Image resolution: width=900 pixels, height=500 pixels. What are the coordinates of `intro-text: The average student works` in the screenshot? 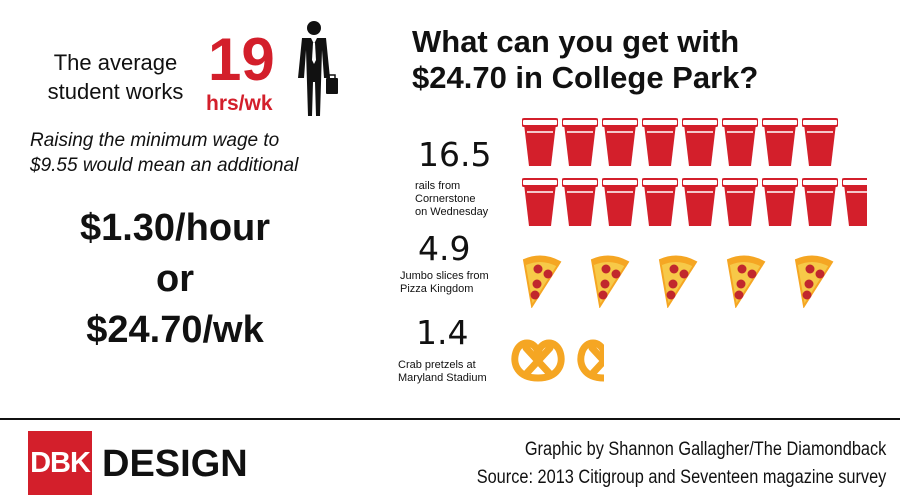 It's located at (115, 77).